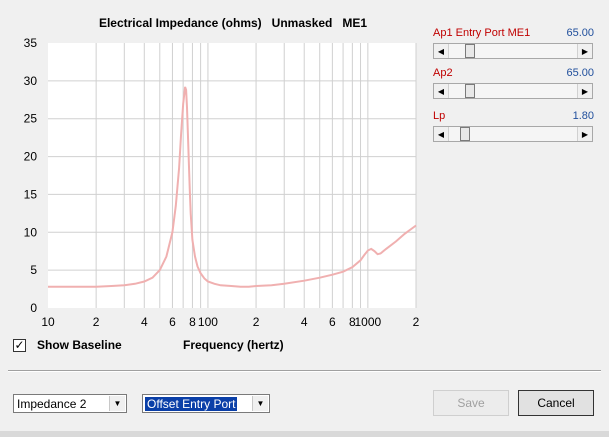  What do you see at coordinates (304, 434) in the screenshot?
I see `window-bottom-edge` at bounding box center [304, 434].